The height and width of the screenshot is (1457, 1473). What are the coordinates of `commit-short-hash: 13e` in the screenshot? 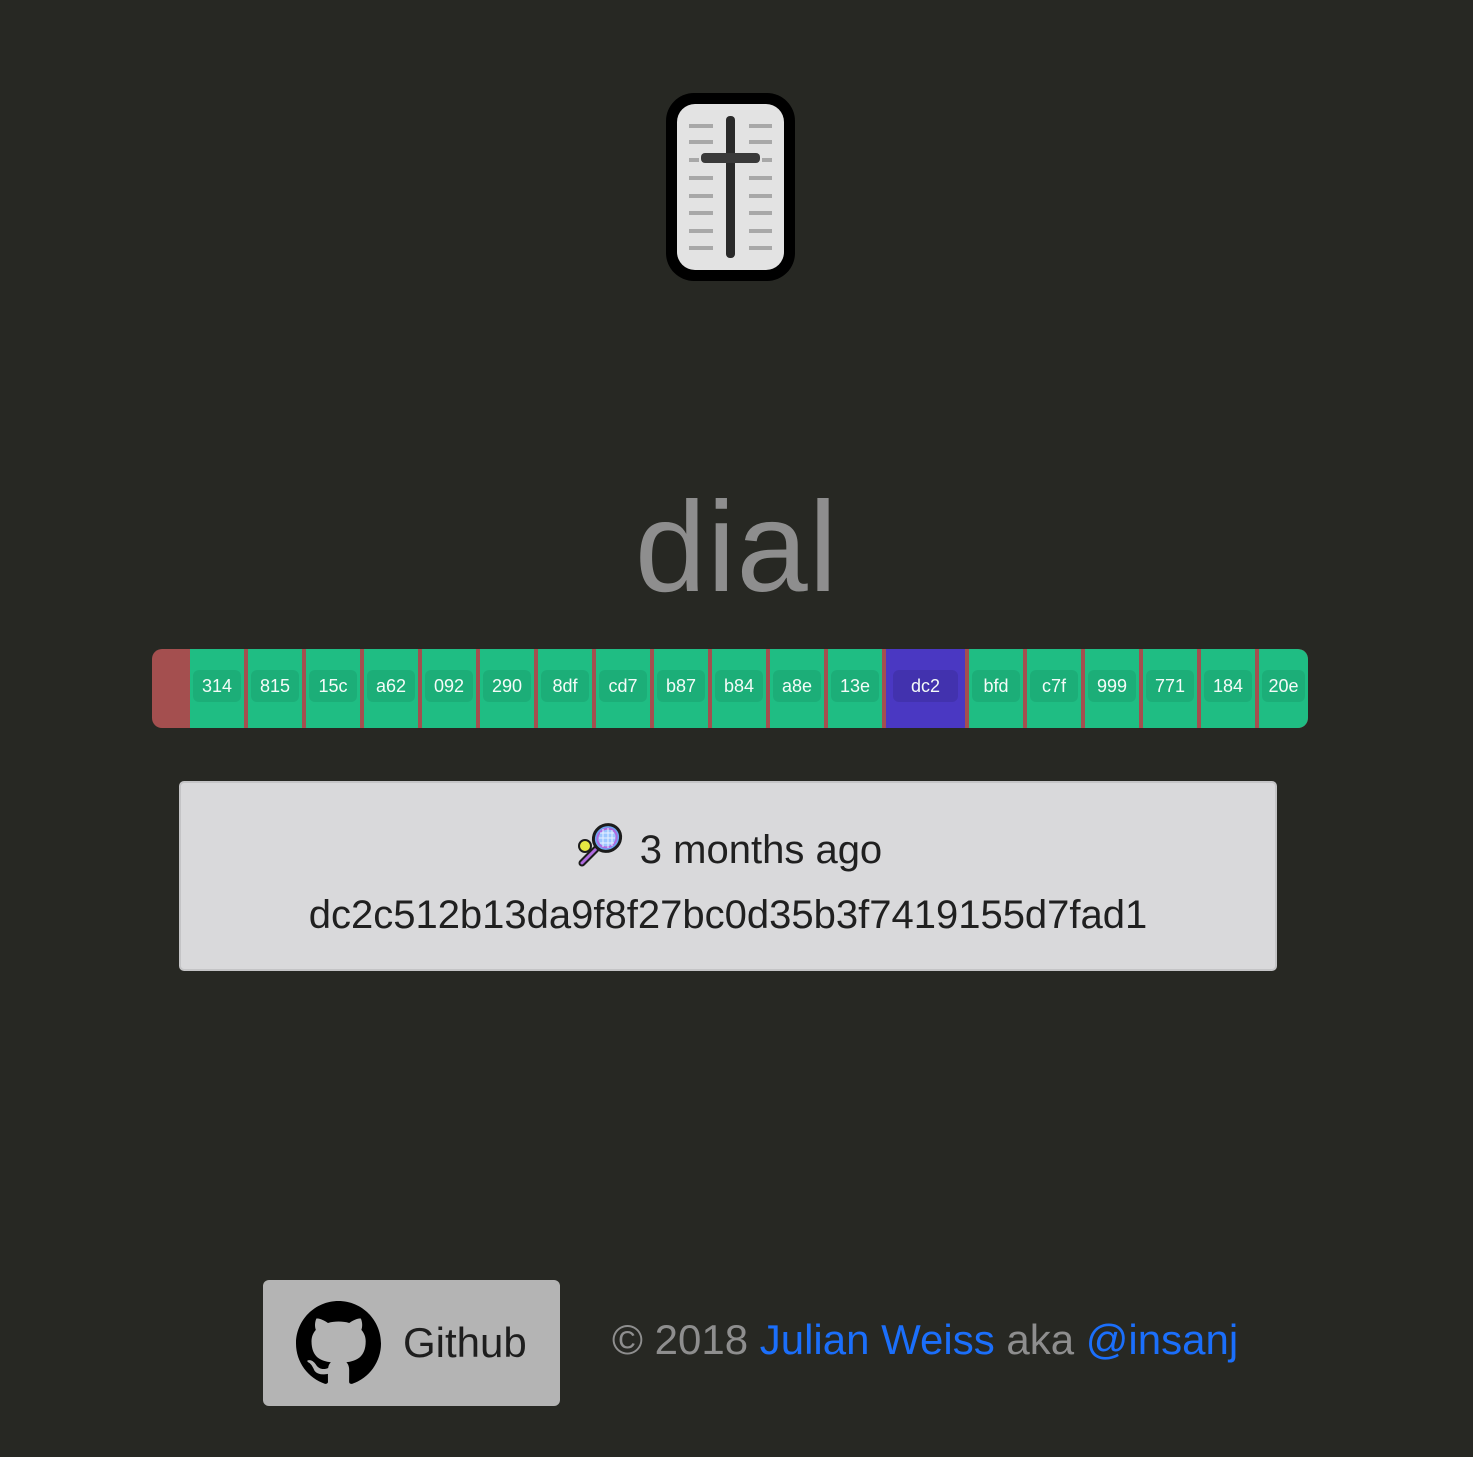 It's located at (855, 686).